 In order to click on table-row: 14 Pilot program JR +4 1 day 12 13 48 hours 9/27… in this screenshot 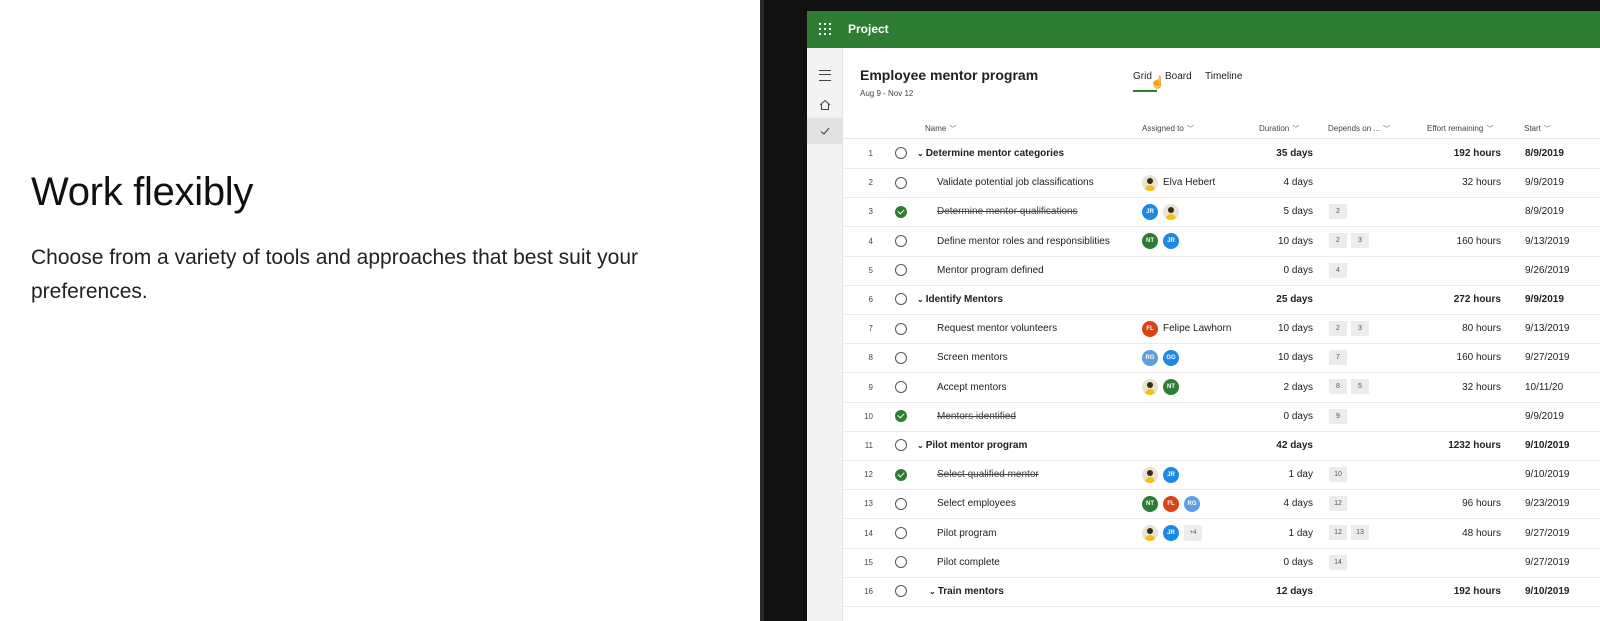, I will do `click(1221, 534)`.